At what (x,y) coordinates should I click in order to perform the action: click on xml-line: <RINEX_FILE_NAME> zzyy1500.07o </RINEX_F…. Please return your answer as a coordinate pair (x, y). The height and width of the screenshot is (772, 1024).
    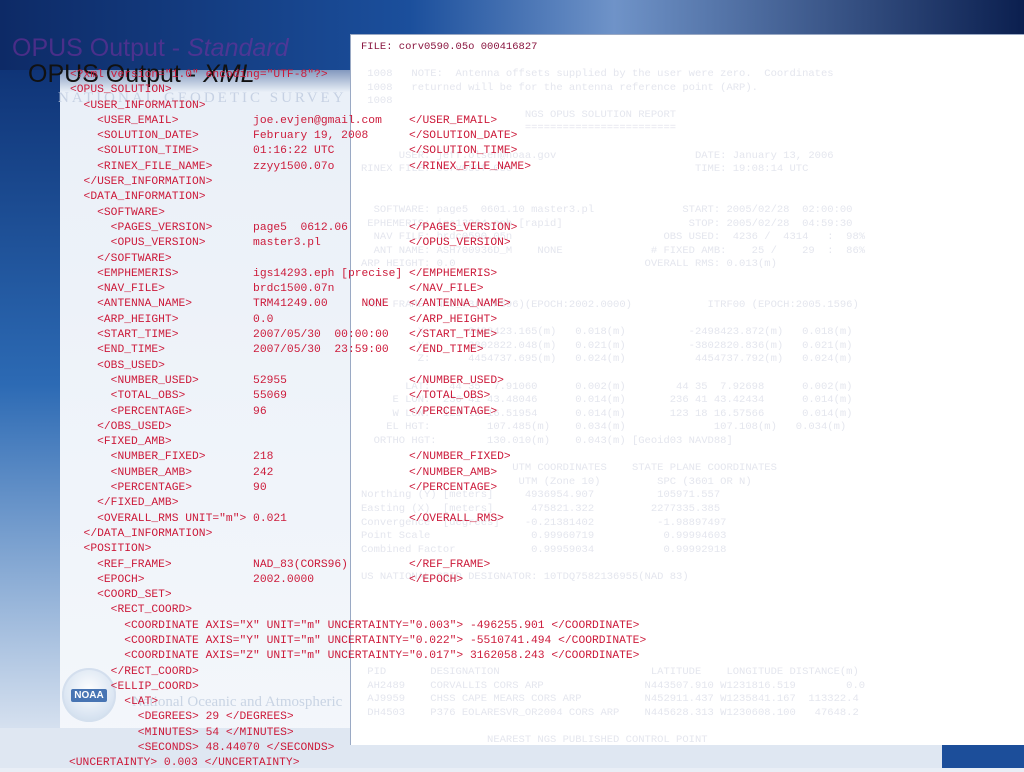
    Looking at the image, I should click on (300, 166).